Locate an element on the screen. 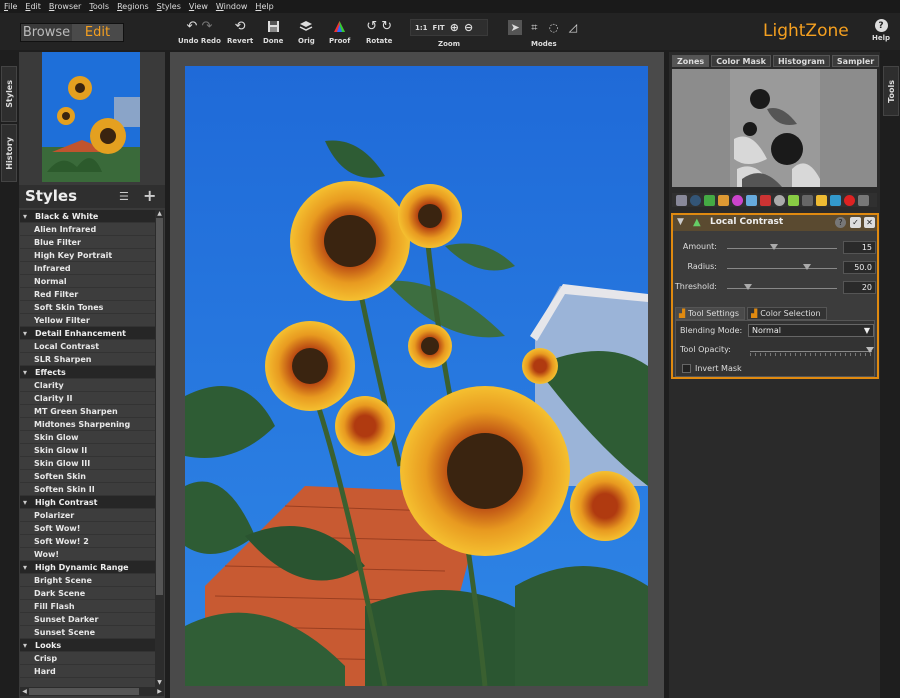 The height and width of the screenshot is (698, 900). done-button: Done is located at coordinates (273, 31).